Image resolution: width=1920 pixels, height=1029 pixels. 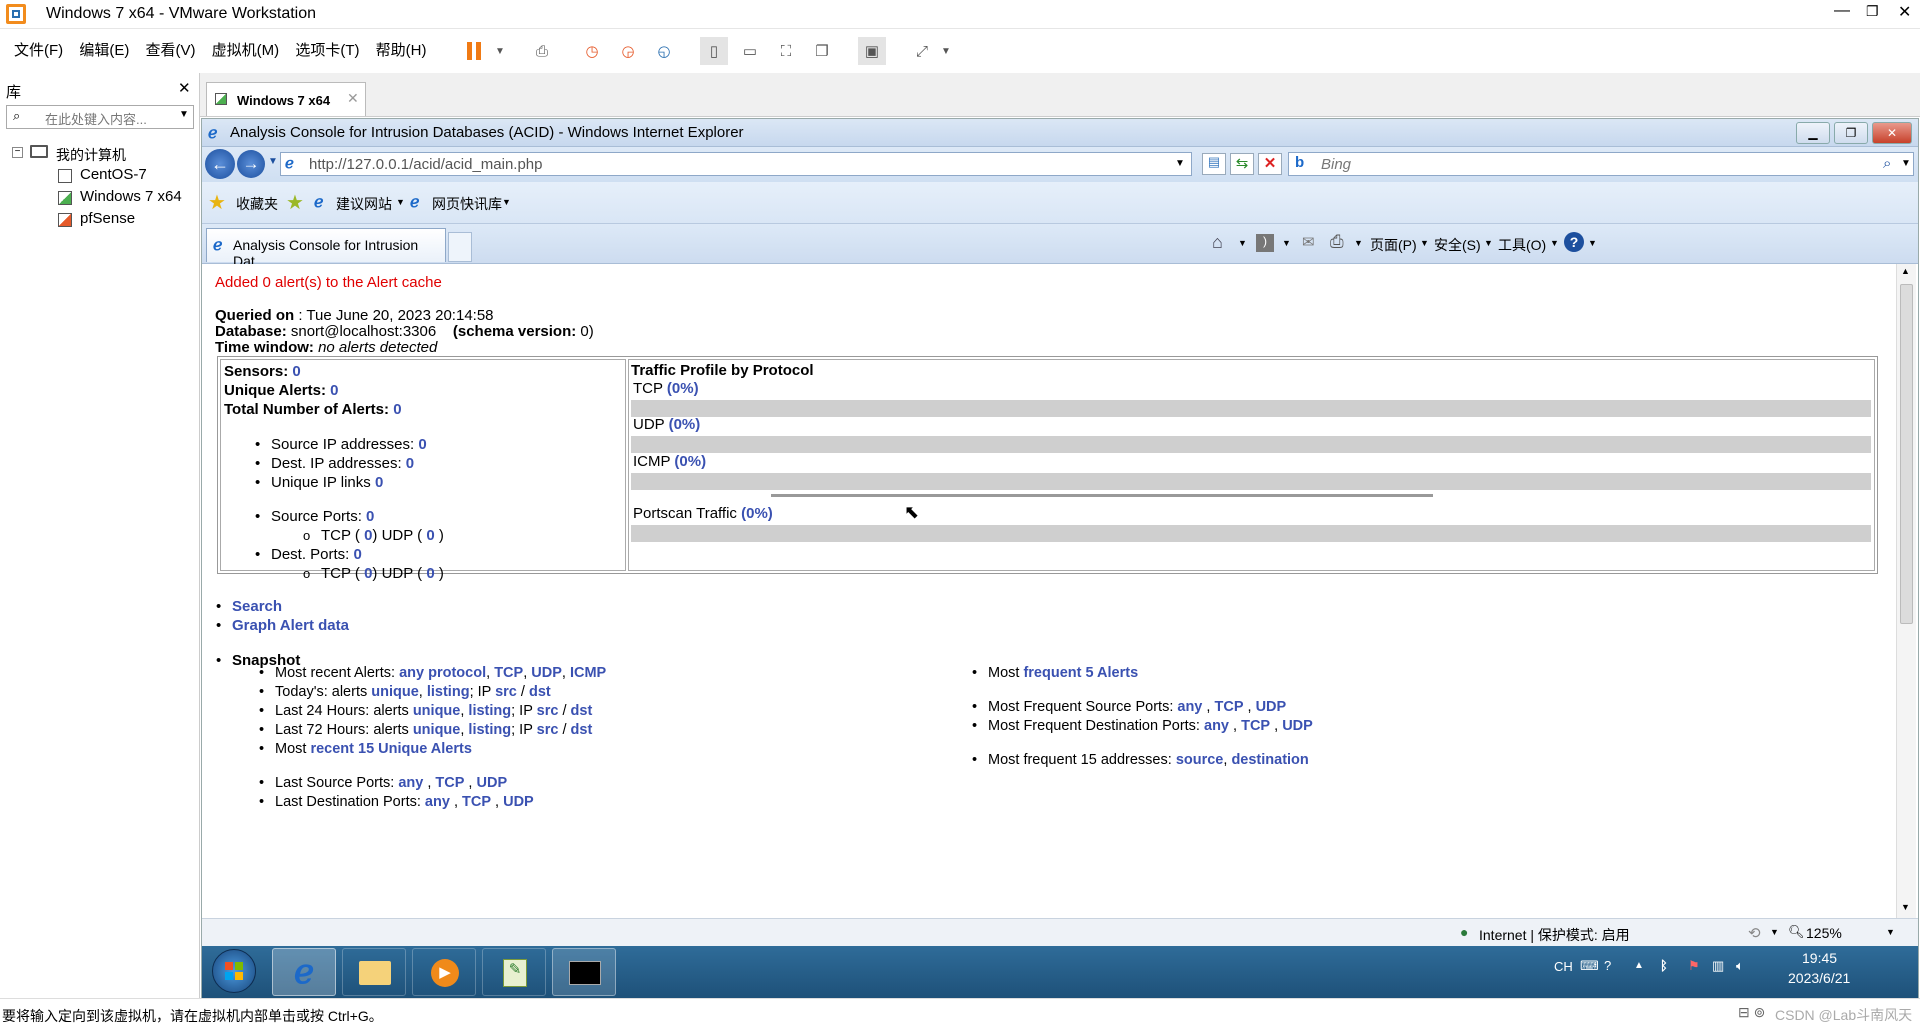 What do you see at coordinates (410, 463) in the screenshot?
I see `dst-ip-link: 0` at bounding box center [410, 463].